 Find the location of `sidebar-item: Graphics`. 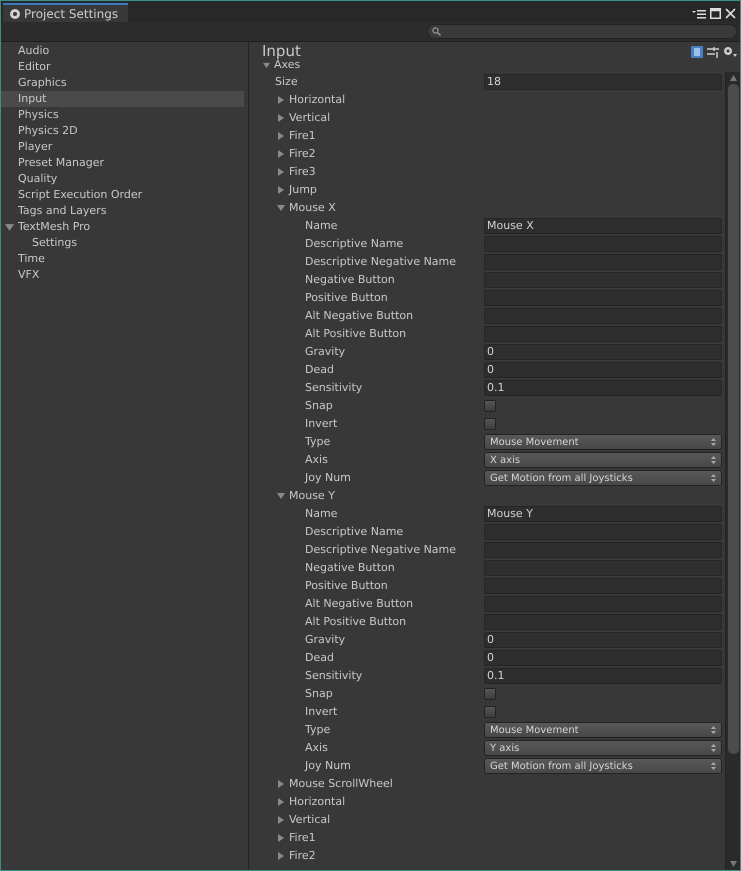

sidebar-item: Graphics is located at coordinates (122, 83).